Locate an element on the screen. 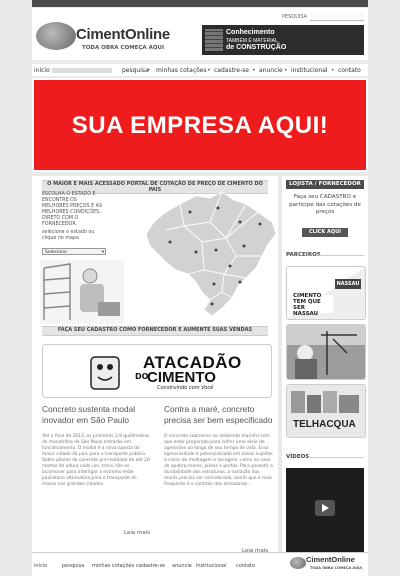 Image resolution: width=400 pixels, height=576 pixels. nav-item-minhas-cotacoes: minhas cotações is located at coordinates (181, 70).